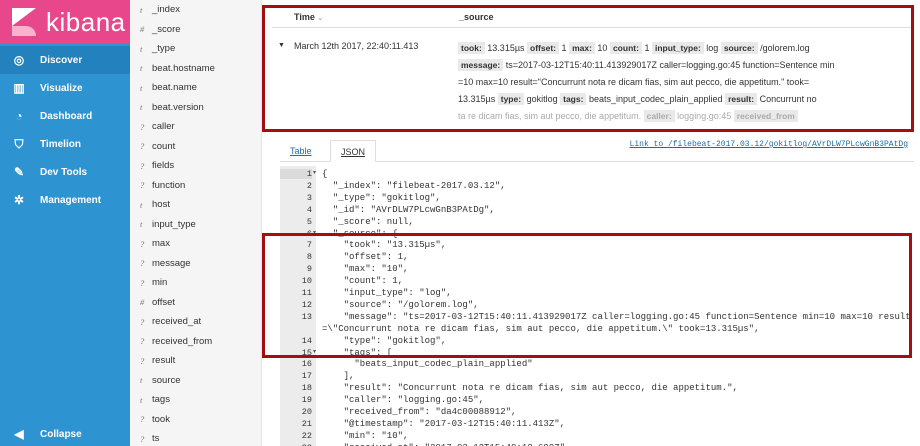 The image size is (920, 446). Describe the element at coordinates (384, 245) in the screenshot. I see `json-code-line: "took": "13.315µs",` at that location.